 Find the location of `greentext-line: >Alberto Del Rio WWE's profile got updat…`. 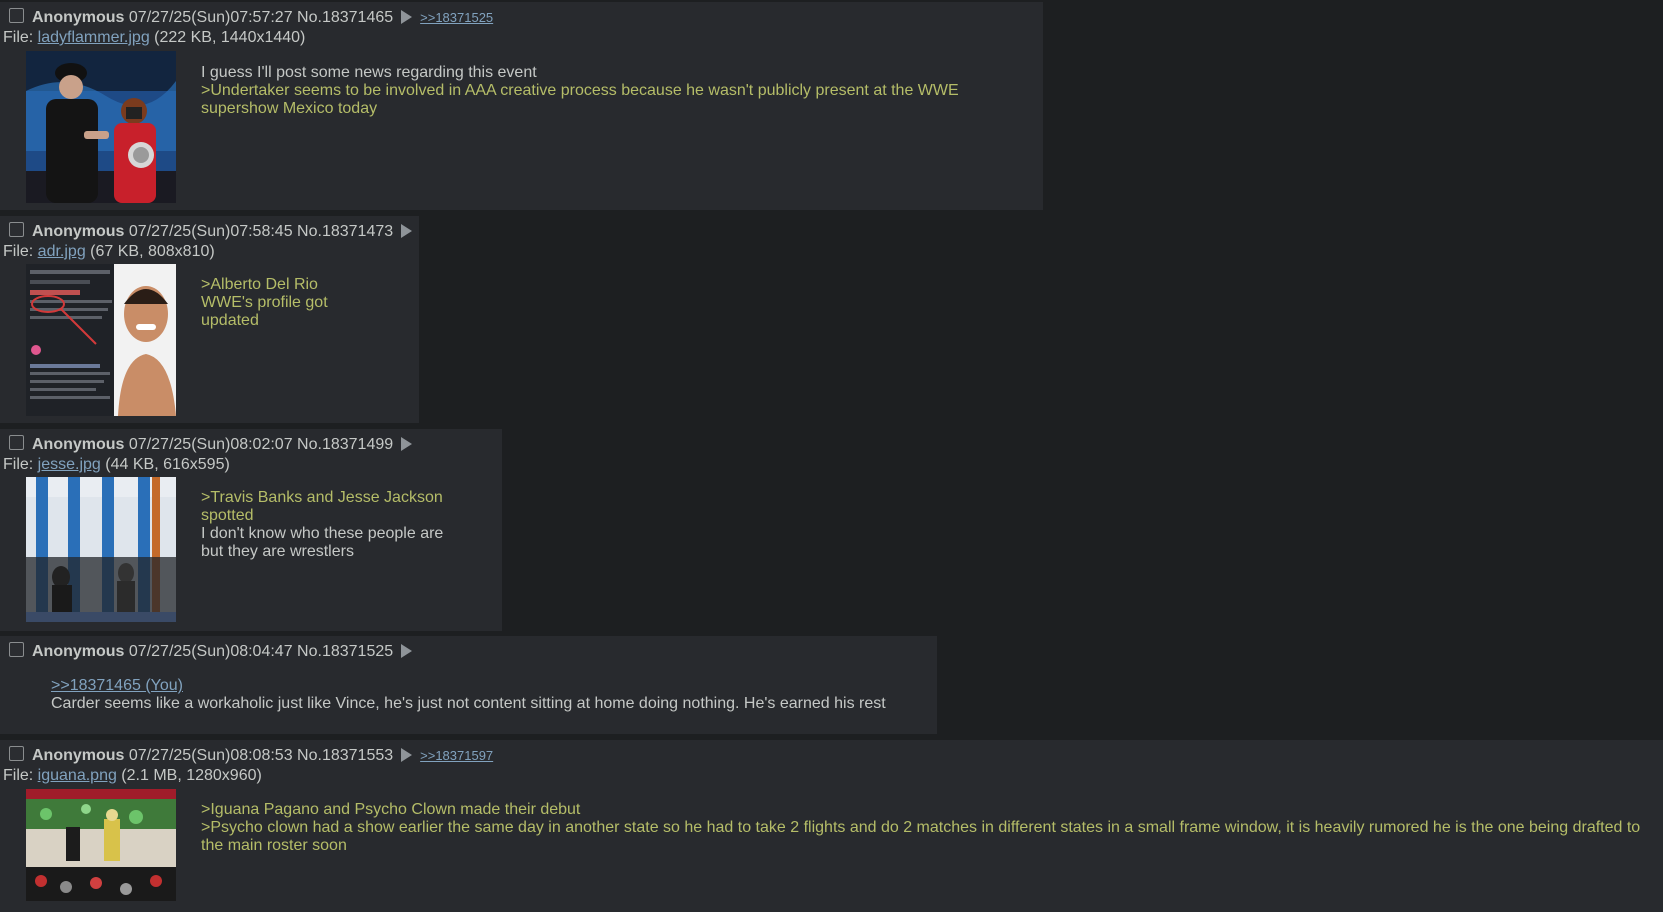

greentext-line: >Alberto Del Rio WWE's profile got updat… is located at coordinates (264, 302).